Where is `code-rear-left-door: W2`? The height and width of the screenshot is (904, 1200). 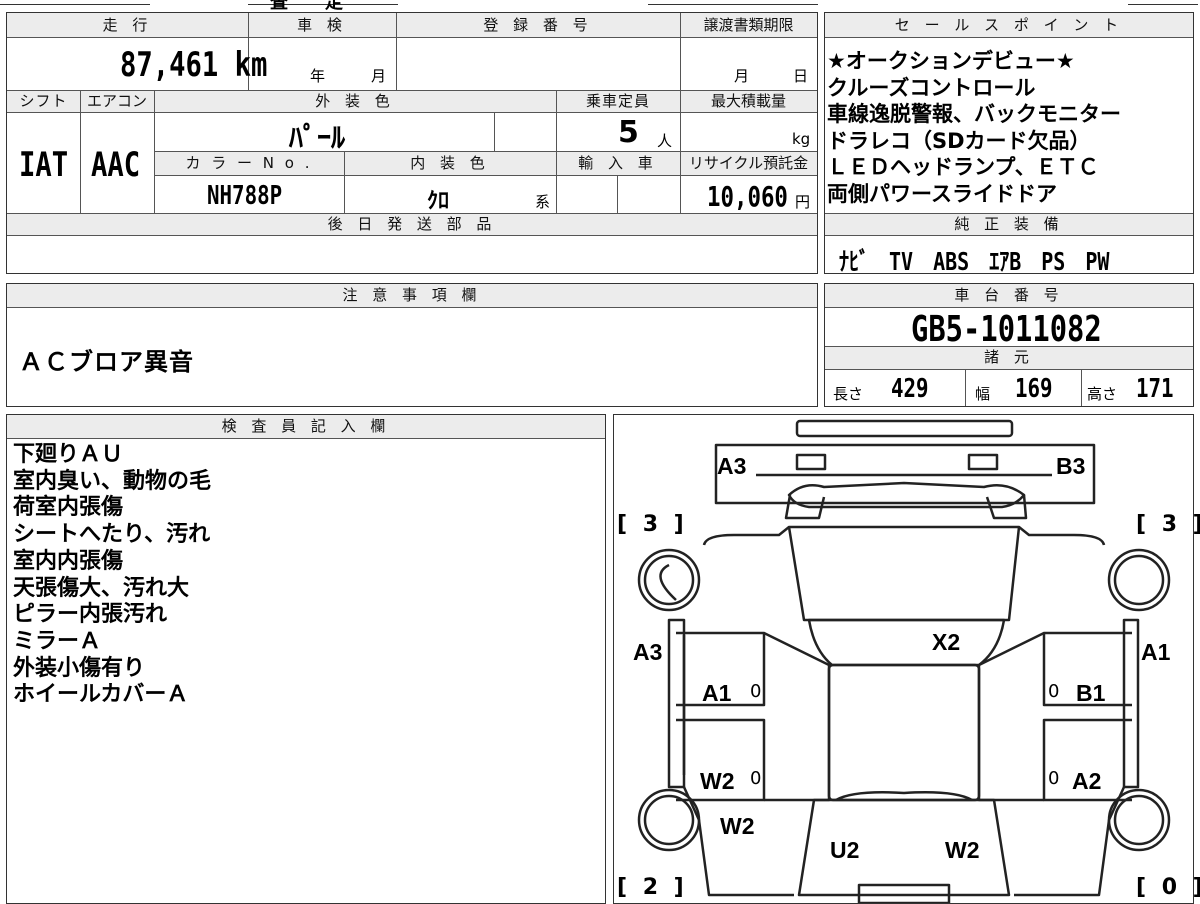
code-rear-left-door: W2 is located at coordinates (717, 781).